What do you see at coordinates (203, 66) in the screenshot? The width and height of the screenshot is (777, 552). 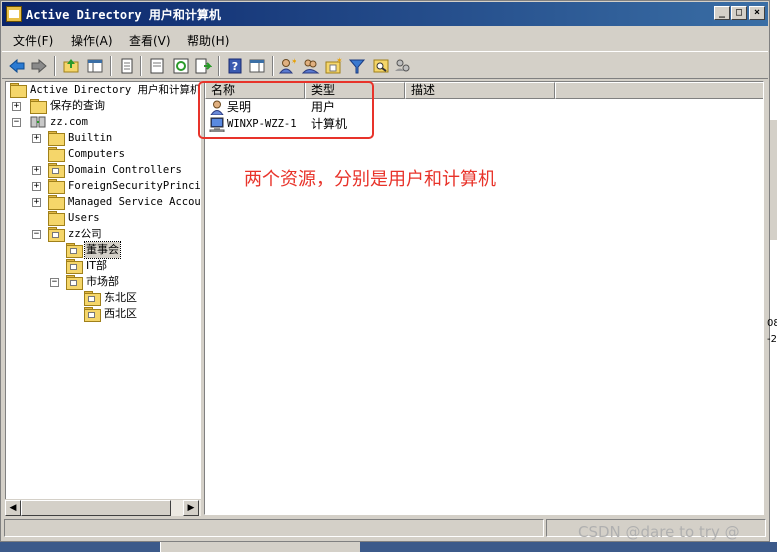 I see `export-list-icon` at bounding box center [203, 66].